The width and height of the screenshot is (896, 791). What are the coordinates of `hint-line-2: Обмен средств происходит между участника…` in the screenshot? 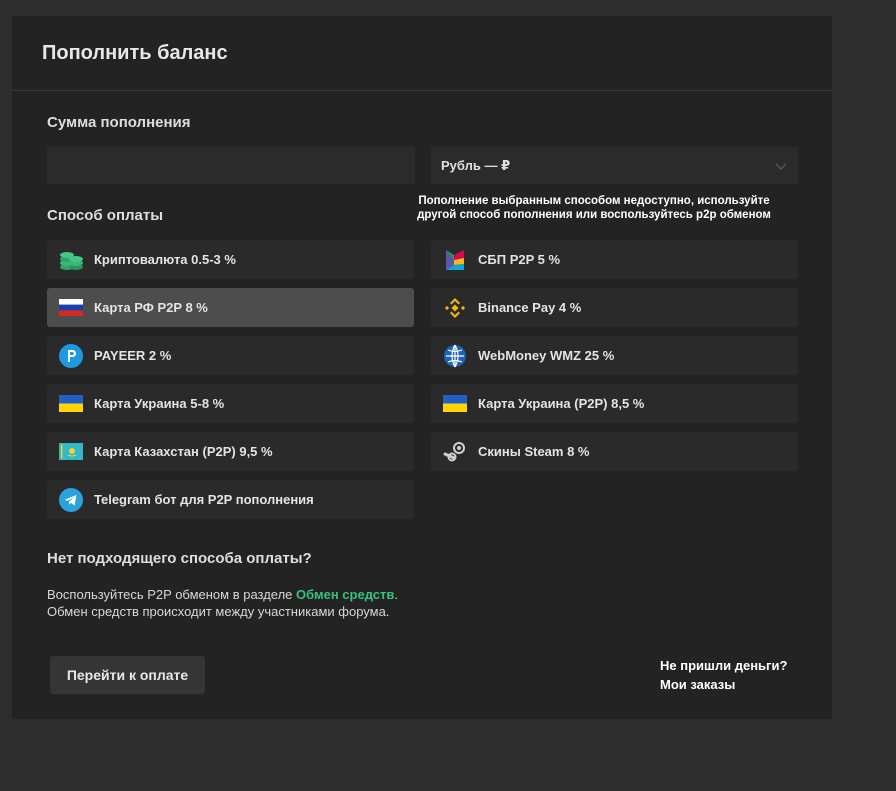 It's located at (218, 611).